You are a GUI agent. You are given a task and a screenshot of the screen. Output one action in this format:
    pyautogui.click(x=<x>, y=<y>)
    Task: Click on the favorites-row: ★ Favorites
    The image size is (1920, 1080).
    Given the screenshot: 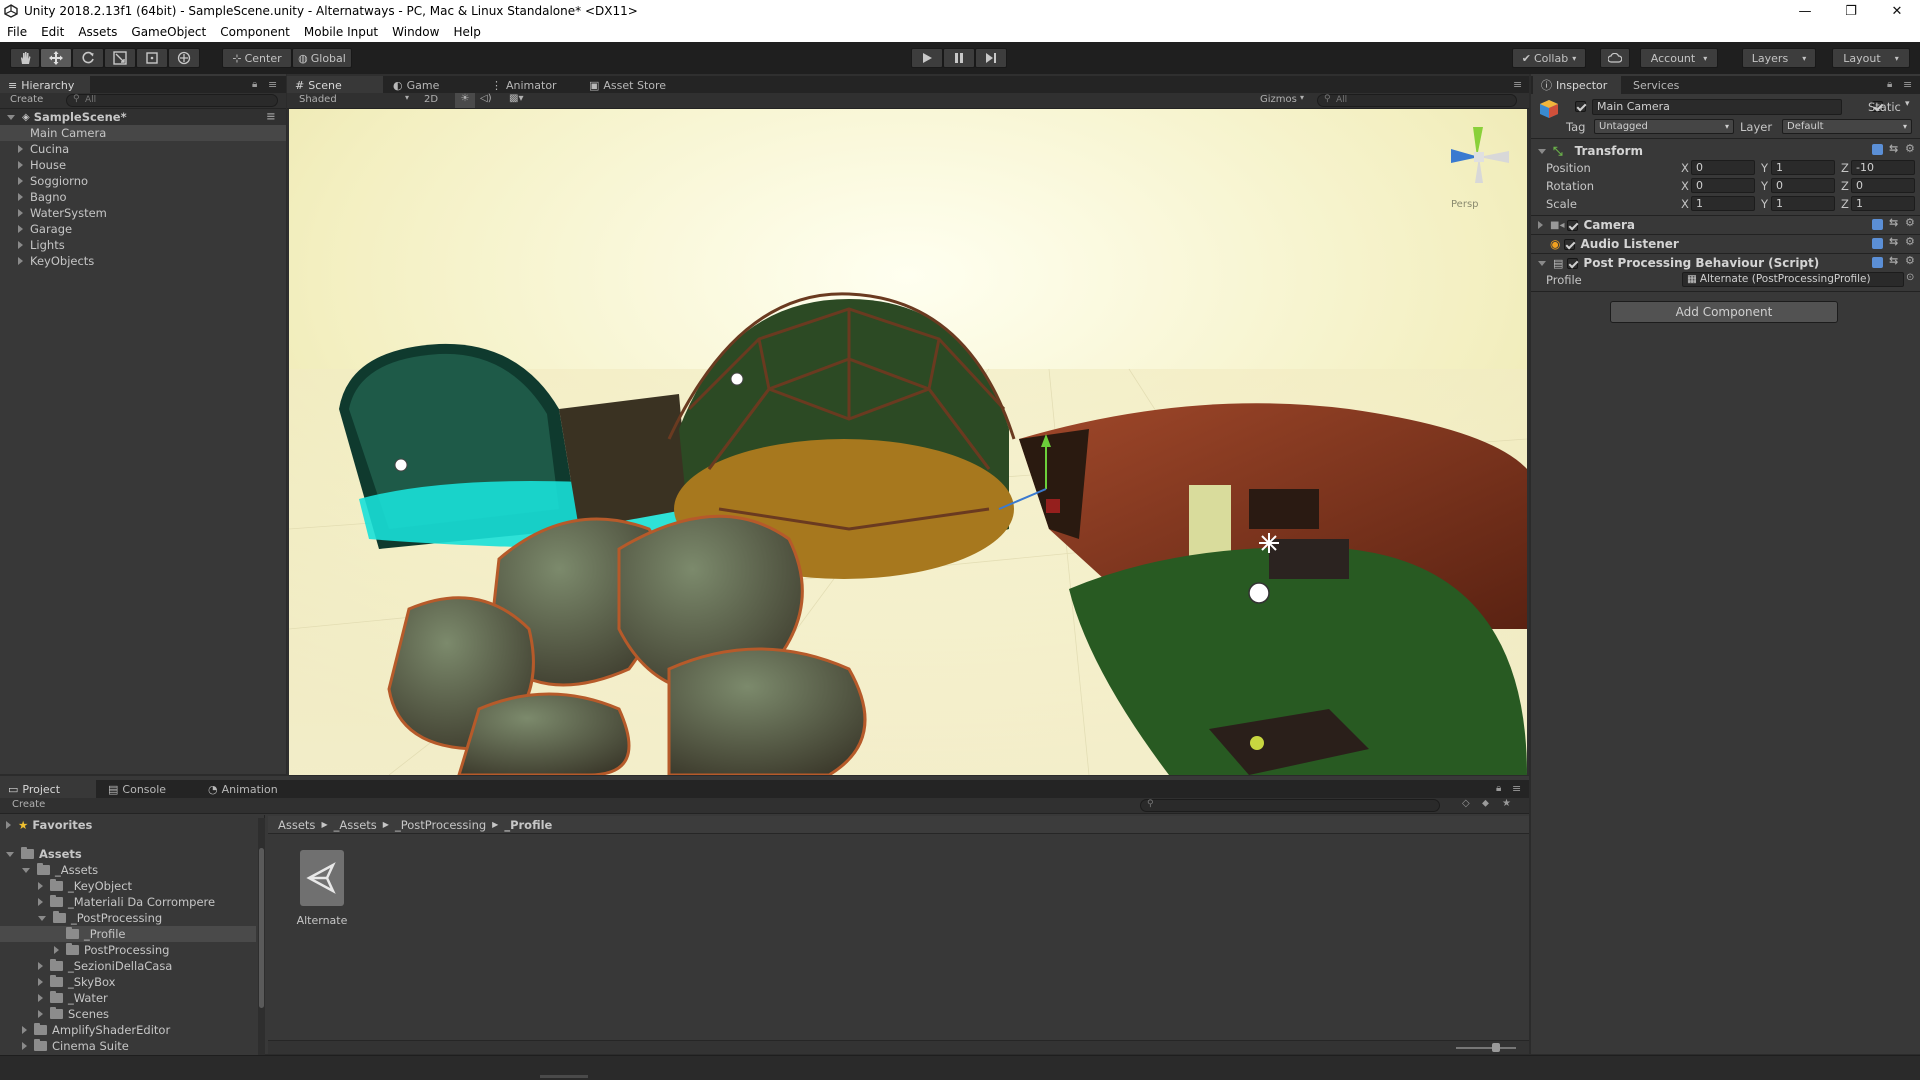 What is the action you would take?
    pyautogui.click(x=49, y=825)
    